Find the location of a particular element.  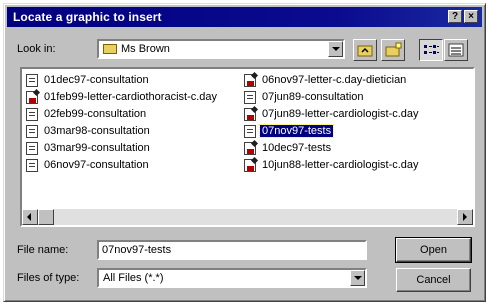

file-name: 01dec97-consultation is located at coordinates (96, 80).